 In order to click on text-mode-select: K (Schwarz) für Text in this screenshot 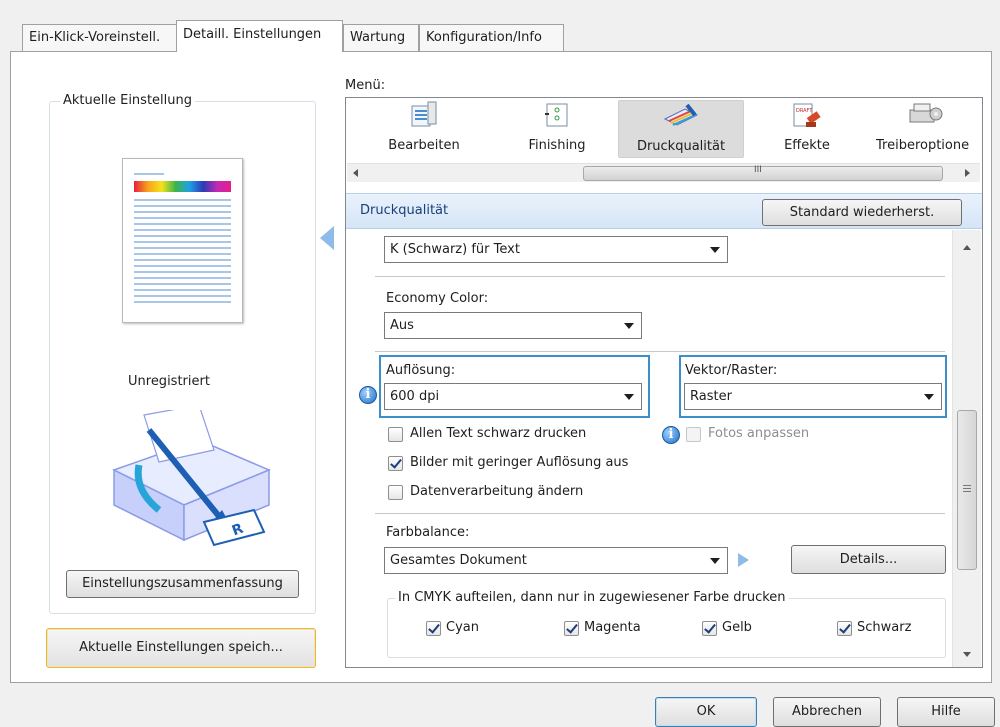, I will do `click(556, 249)`.